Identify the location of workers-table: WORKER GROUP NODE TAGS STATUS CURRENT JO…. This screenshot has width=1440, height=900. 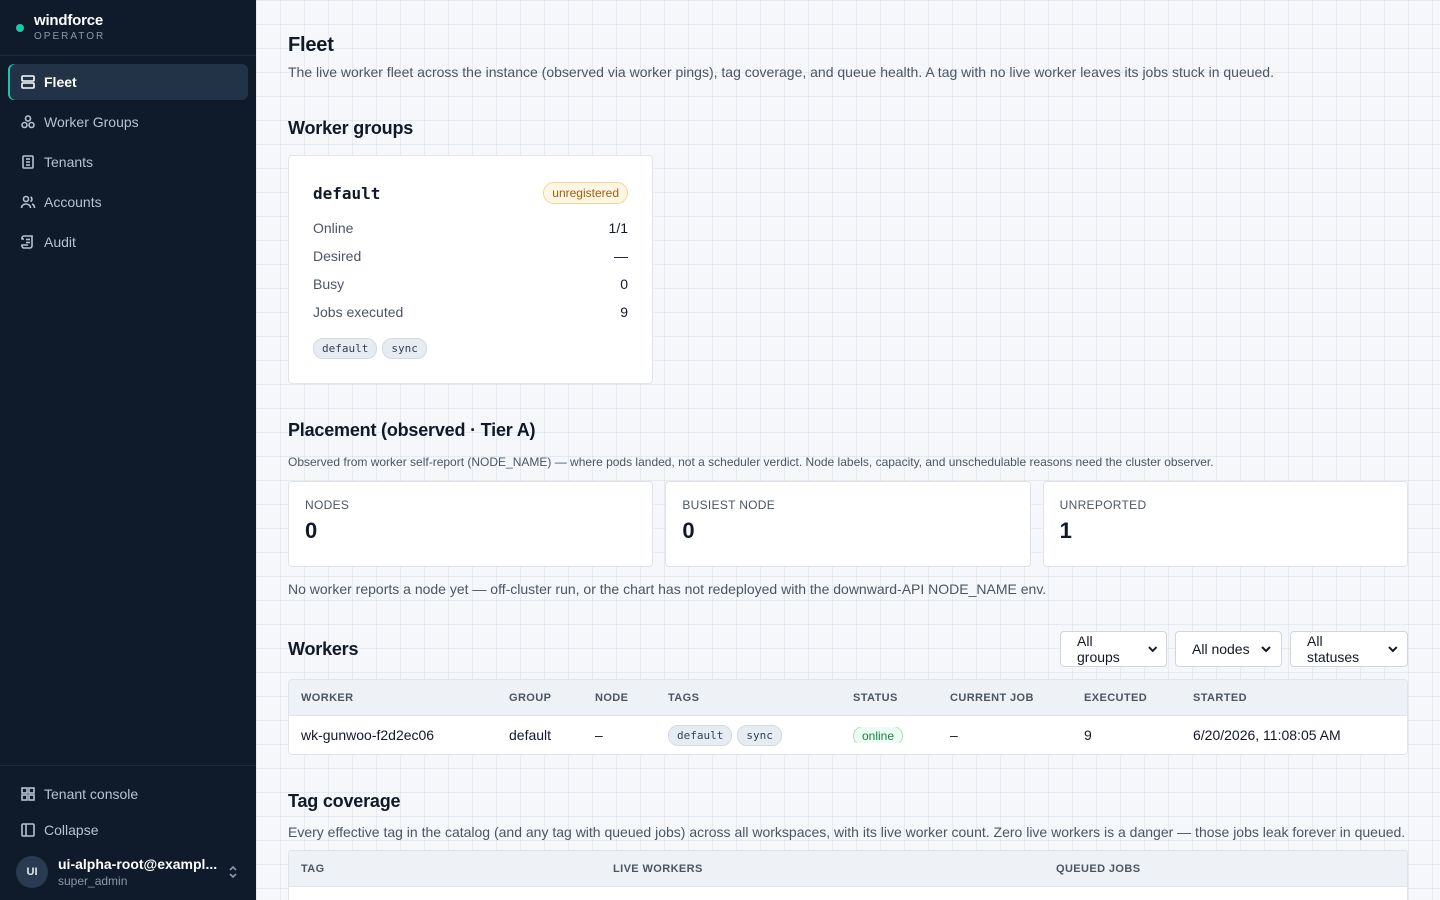
(848, 717).